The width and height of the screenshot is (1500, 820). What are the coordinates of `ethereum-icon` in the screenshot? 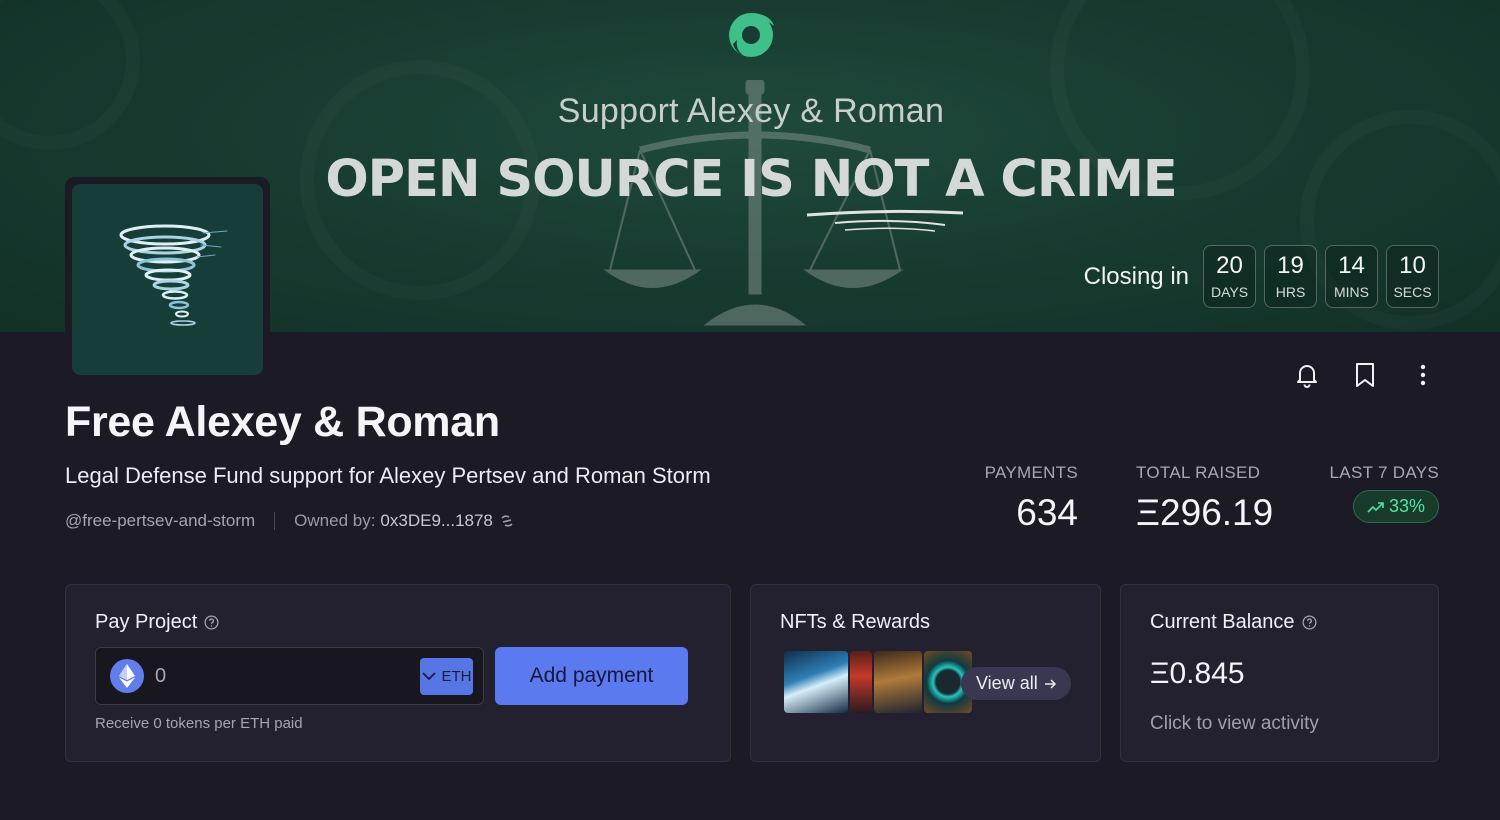 It's located at (127, 676).